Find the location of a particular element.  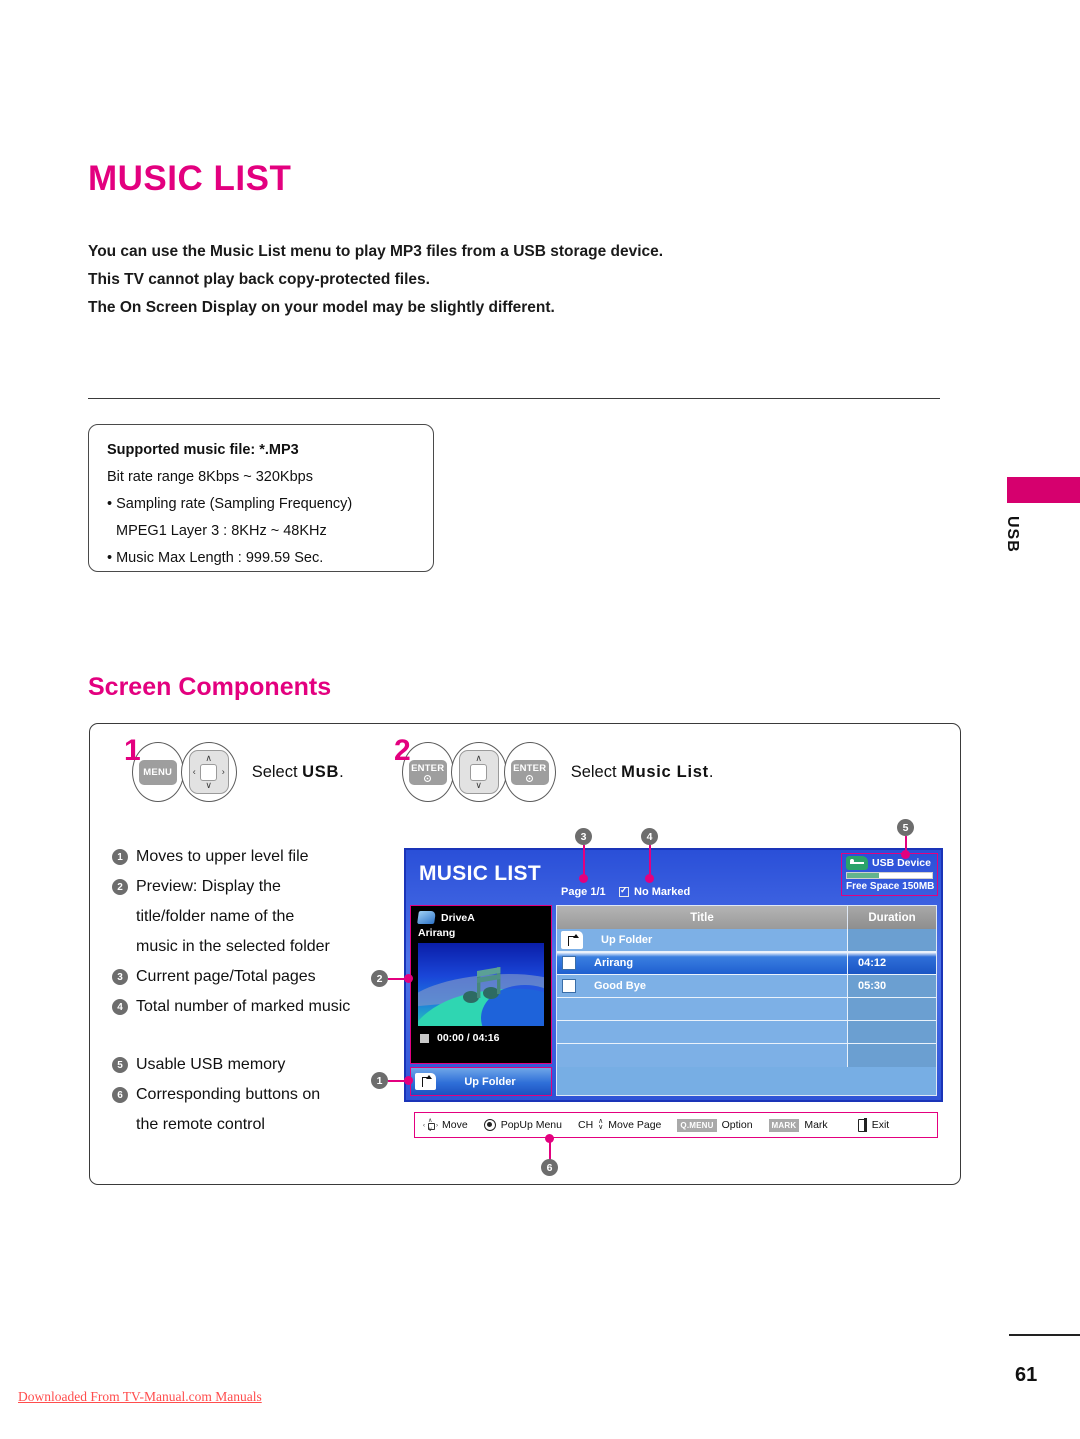

callout-6-dot is located at coordinates (549, 1138).